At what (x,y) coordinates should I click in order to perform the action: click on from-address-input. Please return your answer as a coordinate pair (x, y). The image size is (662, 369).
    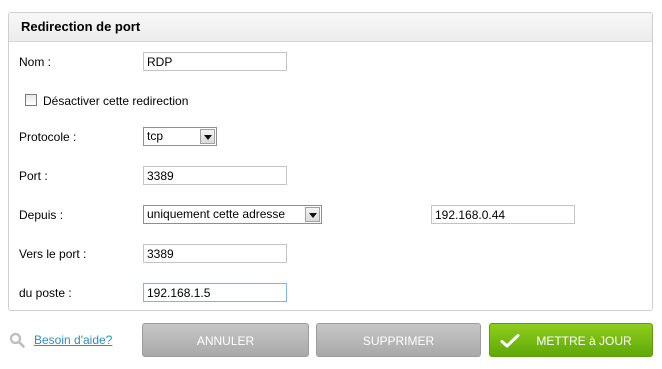
    Looking at the image, I should click on (503, 214).